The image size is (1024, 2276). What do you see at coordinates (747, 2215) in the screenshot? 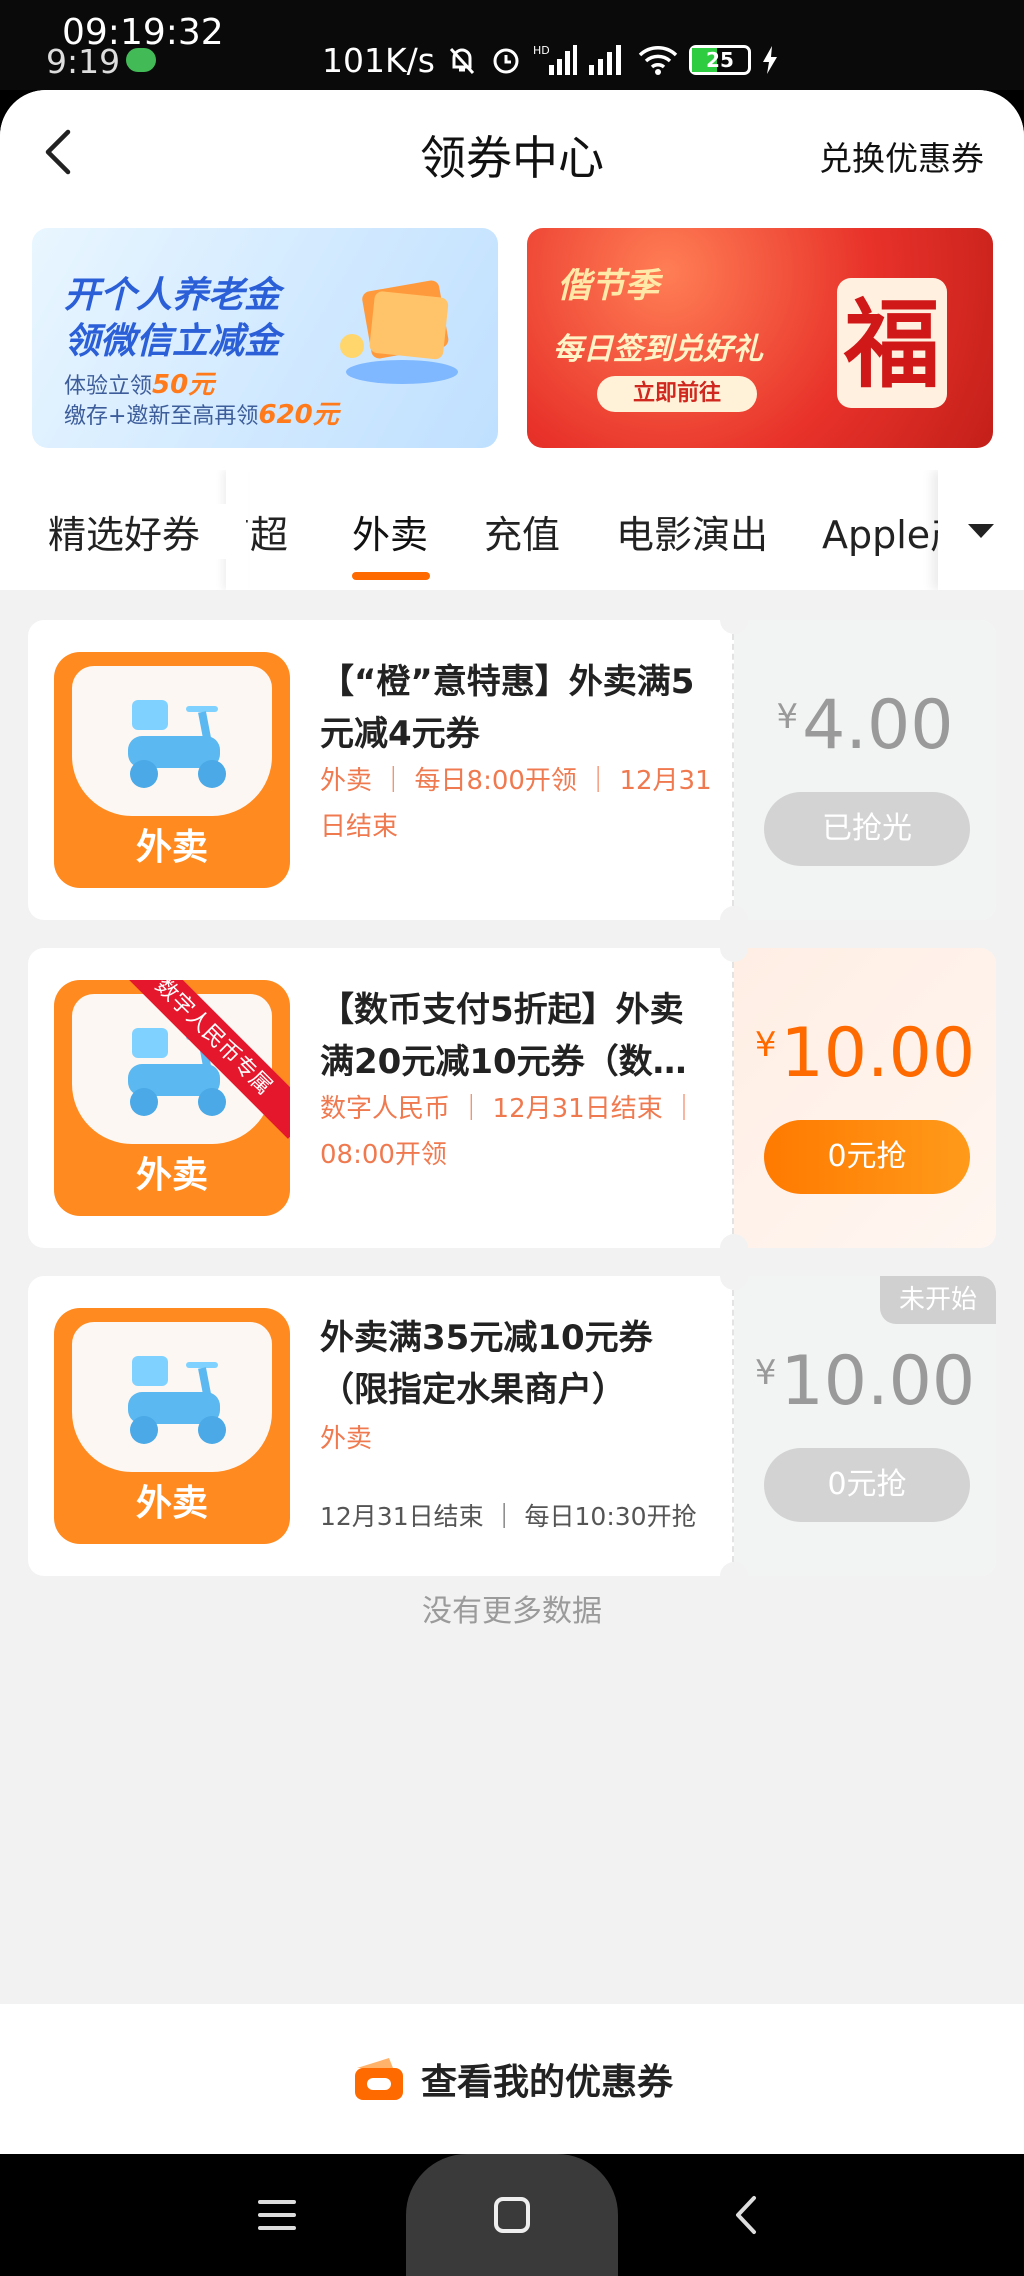
I see `back-nav-icon` at bounding box center [747, 2215].